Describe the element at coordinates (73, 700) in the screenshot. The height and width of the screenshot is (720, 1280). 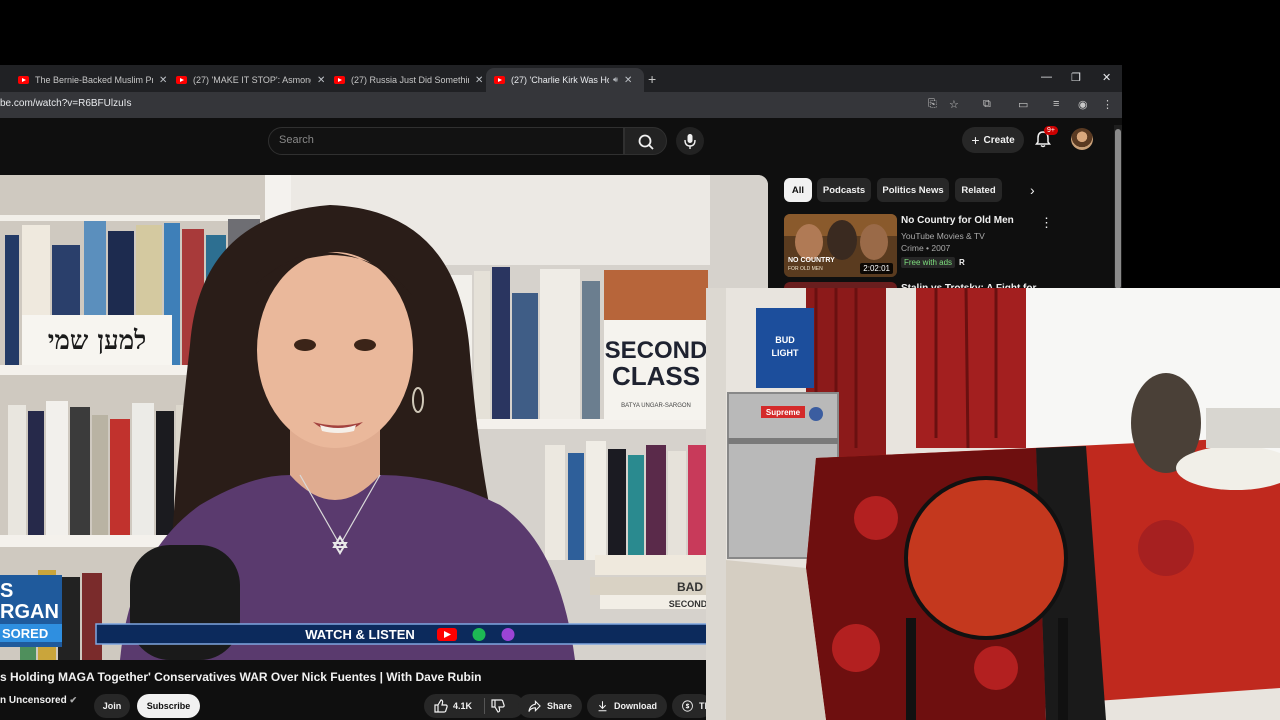
I see `verified-icon: ✔` at that location.